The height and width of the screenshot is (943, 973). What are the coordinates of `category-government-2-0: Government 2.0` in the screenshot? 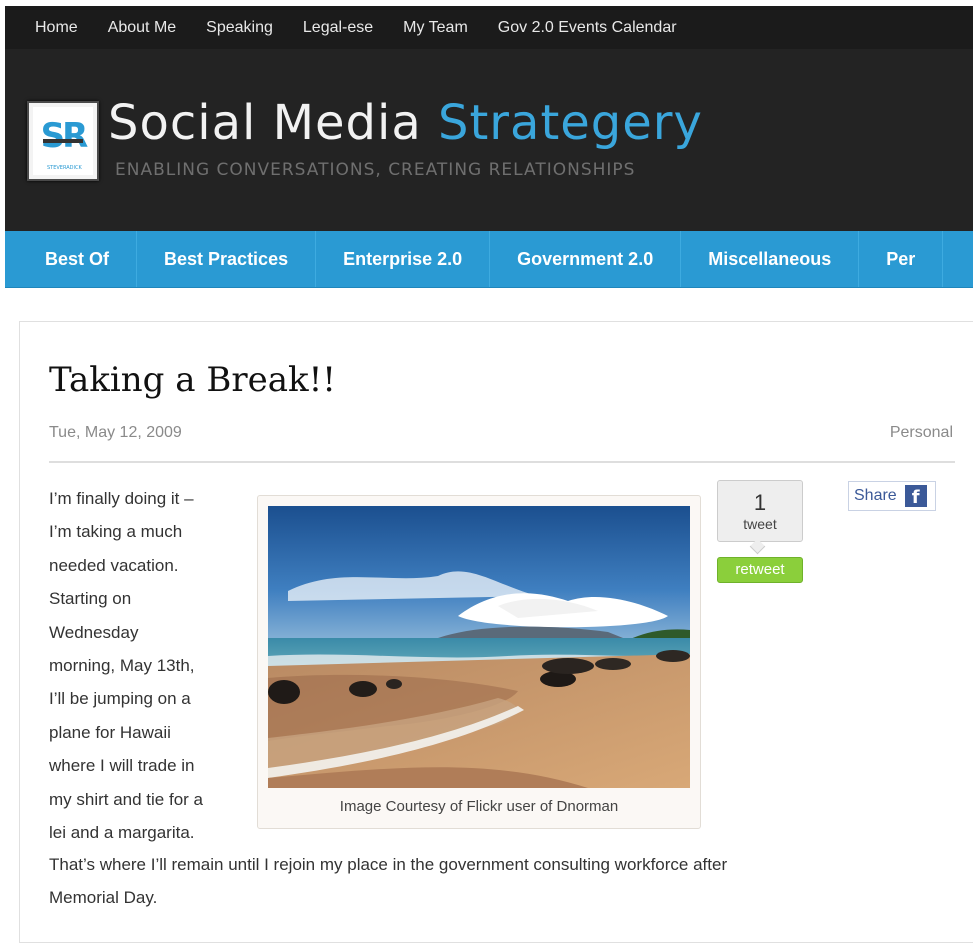 It's located at (586, 259).